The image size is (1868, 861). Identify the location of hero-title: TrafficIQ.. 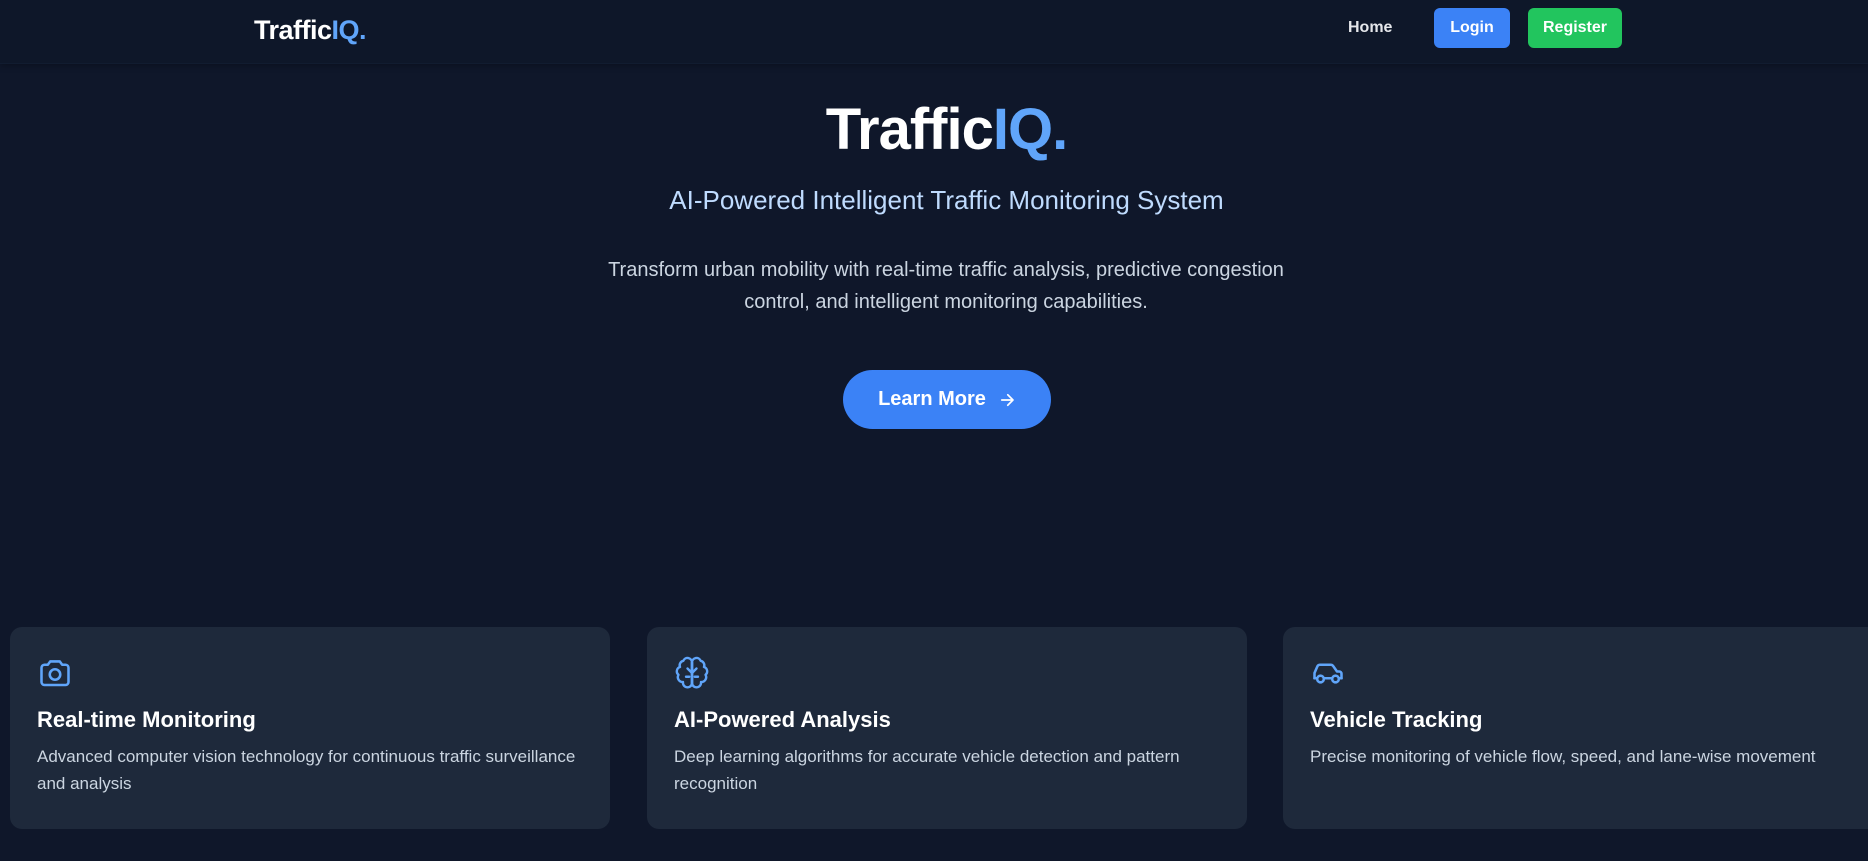
(934, 130).